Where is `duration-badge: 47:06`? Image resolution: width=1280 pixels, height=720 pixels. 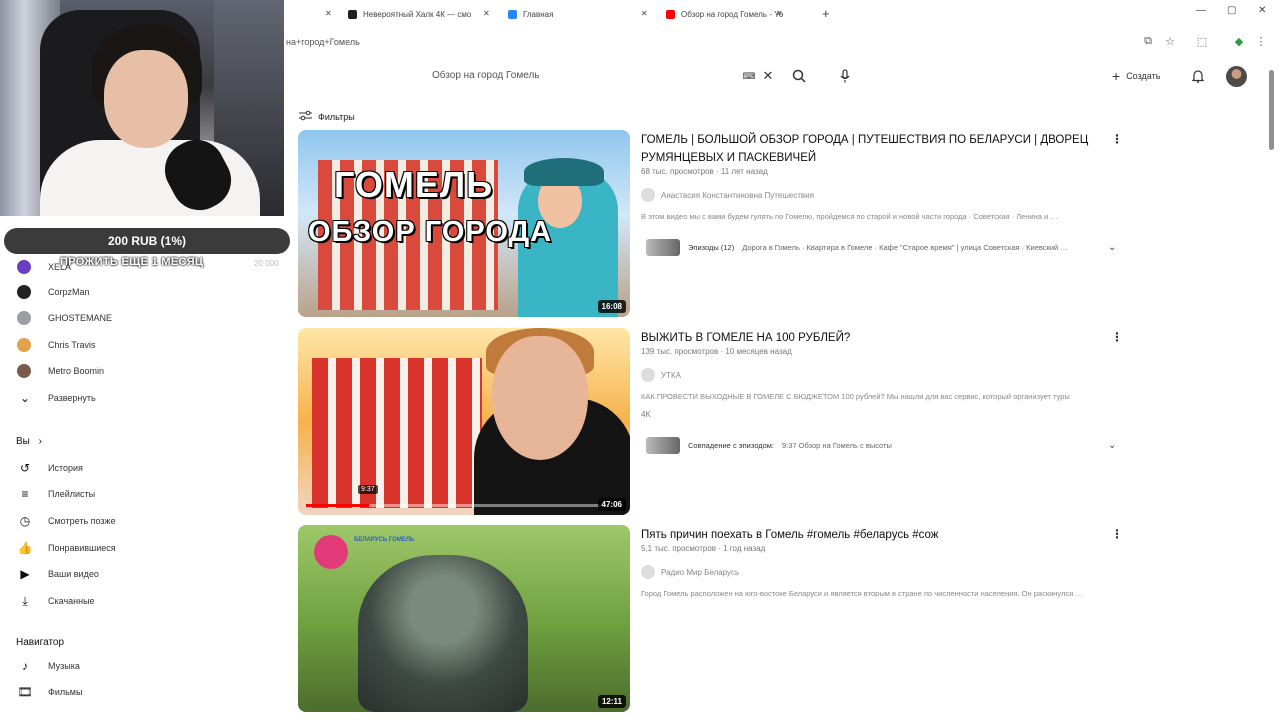
duration-badge: 47:06 is located at coordinates (611, 504).